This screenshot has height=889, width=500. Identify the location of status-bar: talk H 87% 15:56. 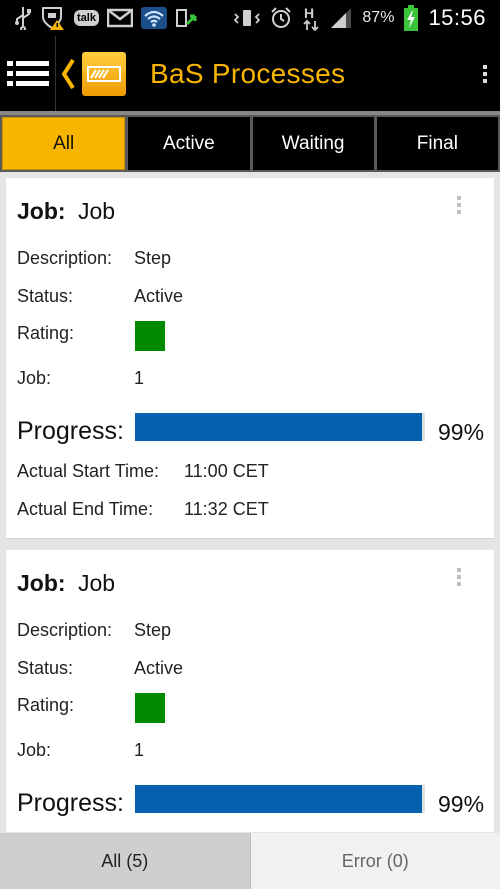
(250, 18).